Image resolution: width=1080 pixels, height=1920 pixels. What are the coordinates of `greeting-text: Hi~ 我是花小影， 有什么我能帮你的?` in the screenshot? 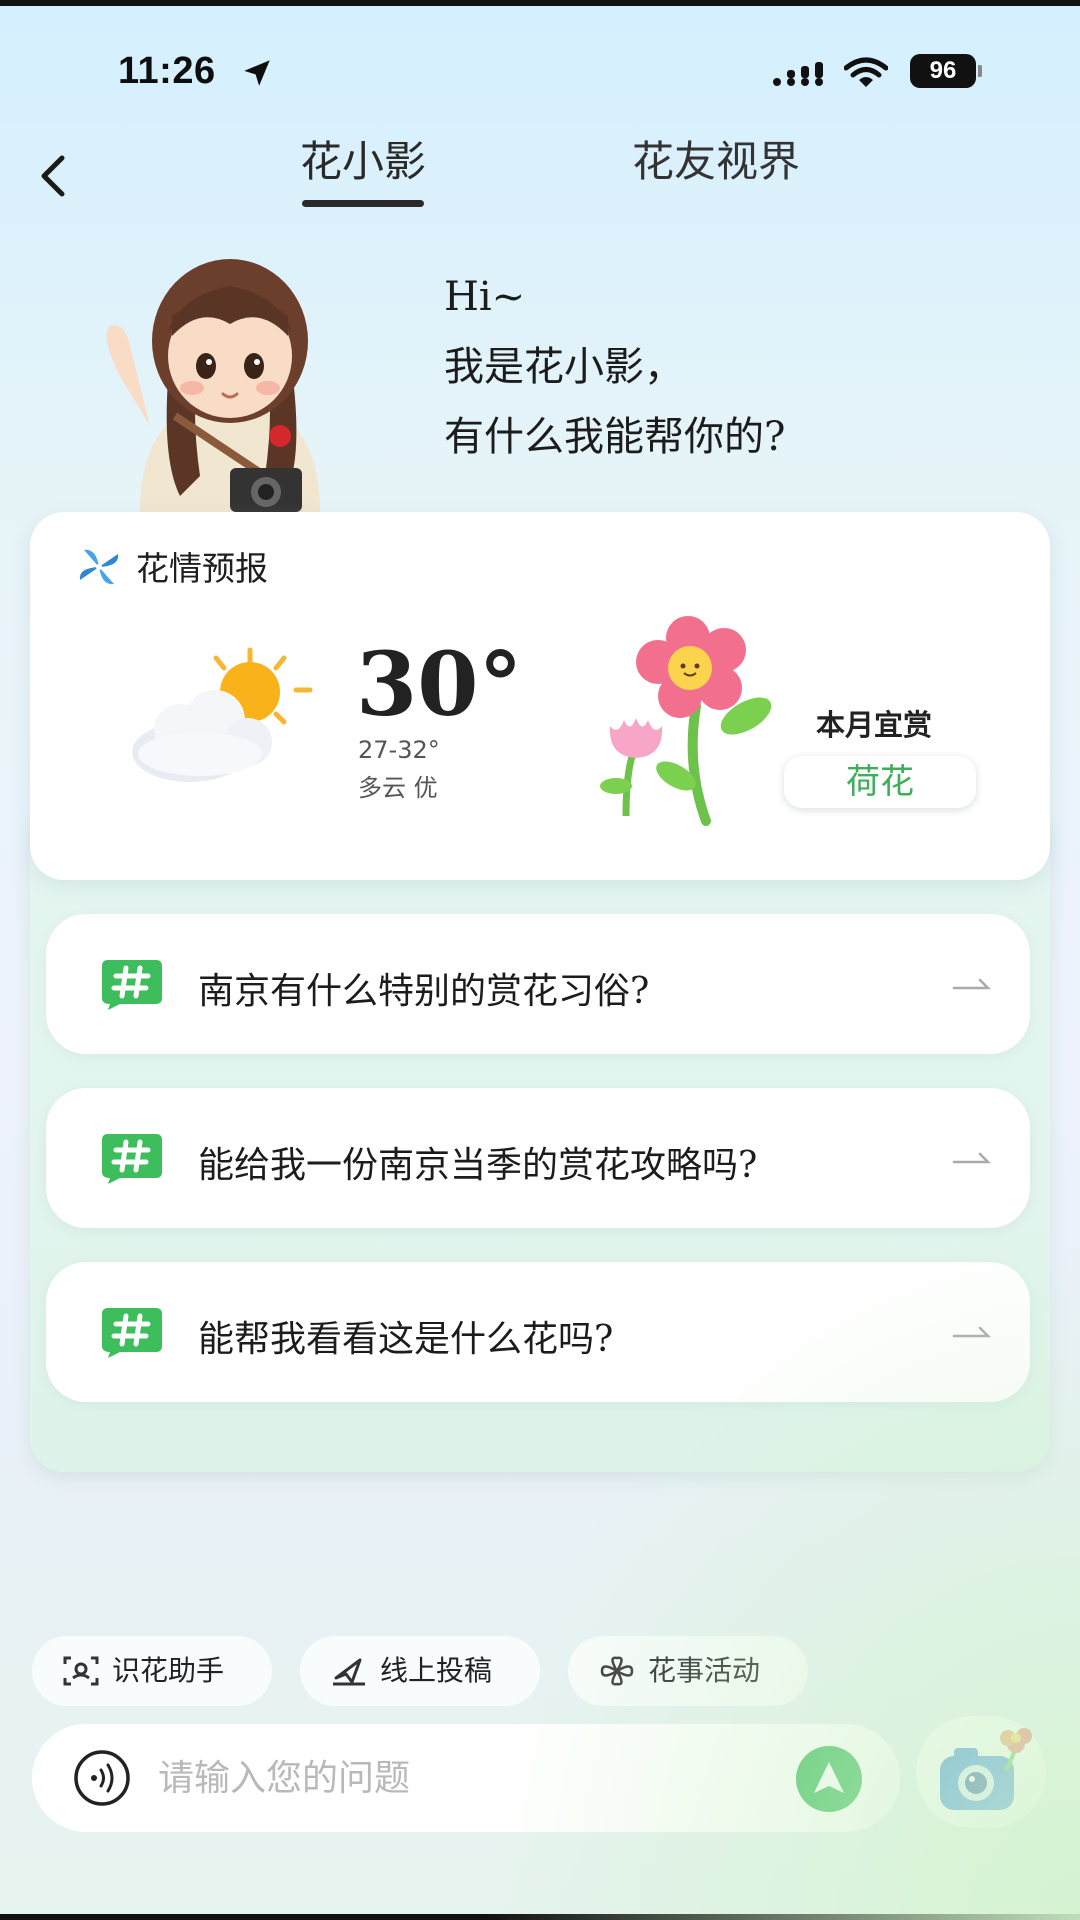 It's located at (614, 367).